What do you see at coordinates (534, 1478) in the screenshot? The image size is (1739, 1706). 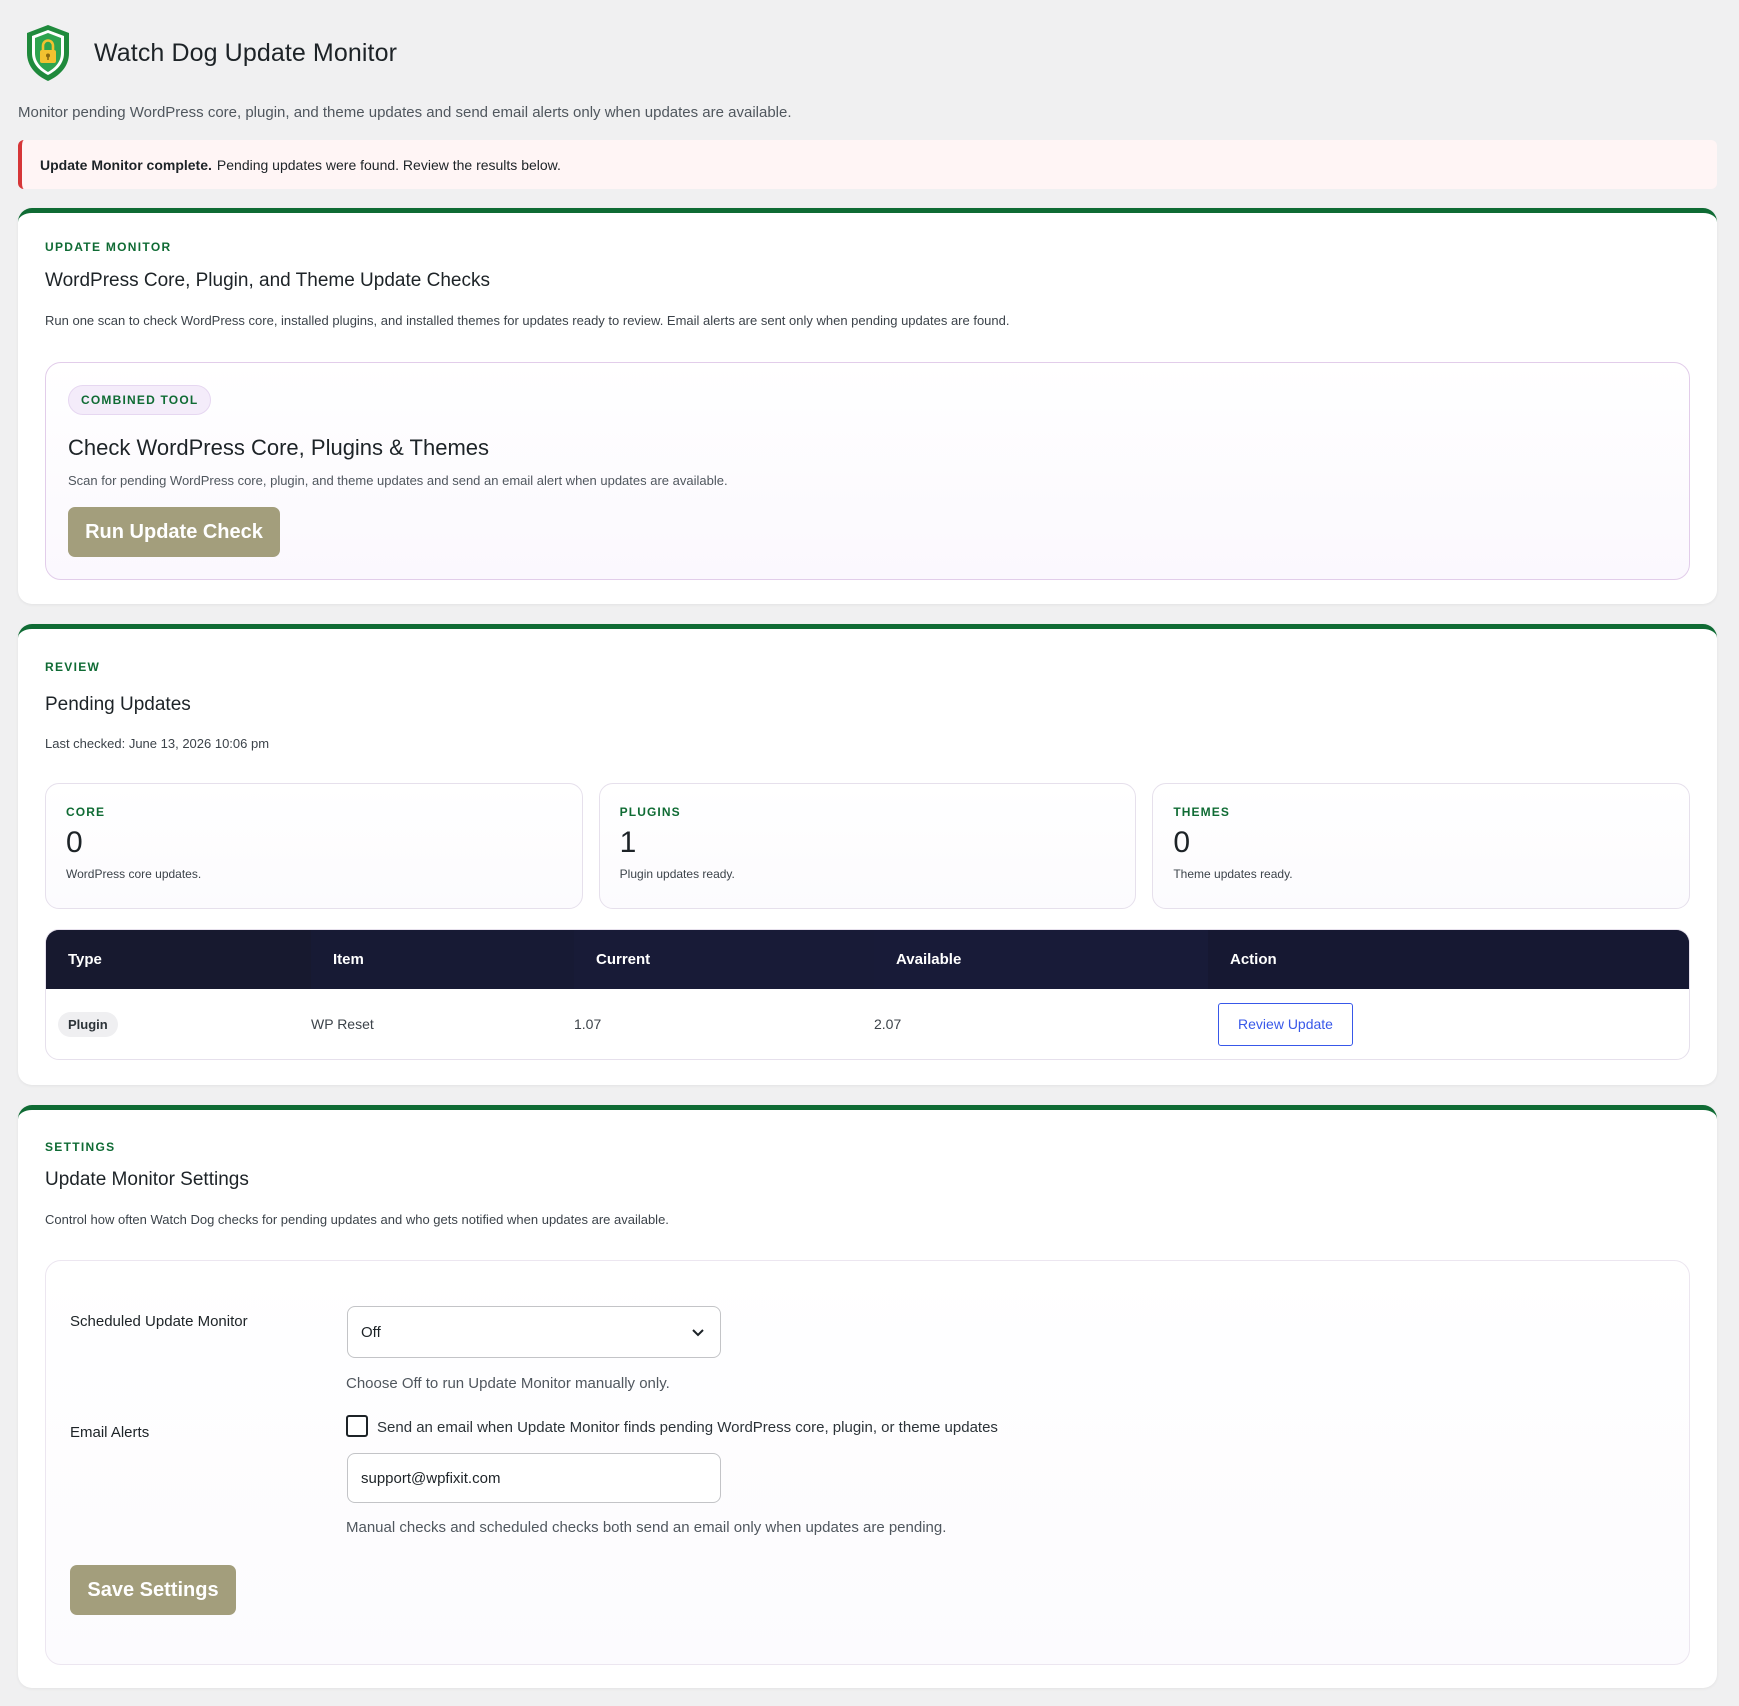 I see `email-address-field: support@wpfixit.com` at bounding box center [534, 1478].